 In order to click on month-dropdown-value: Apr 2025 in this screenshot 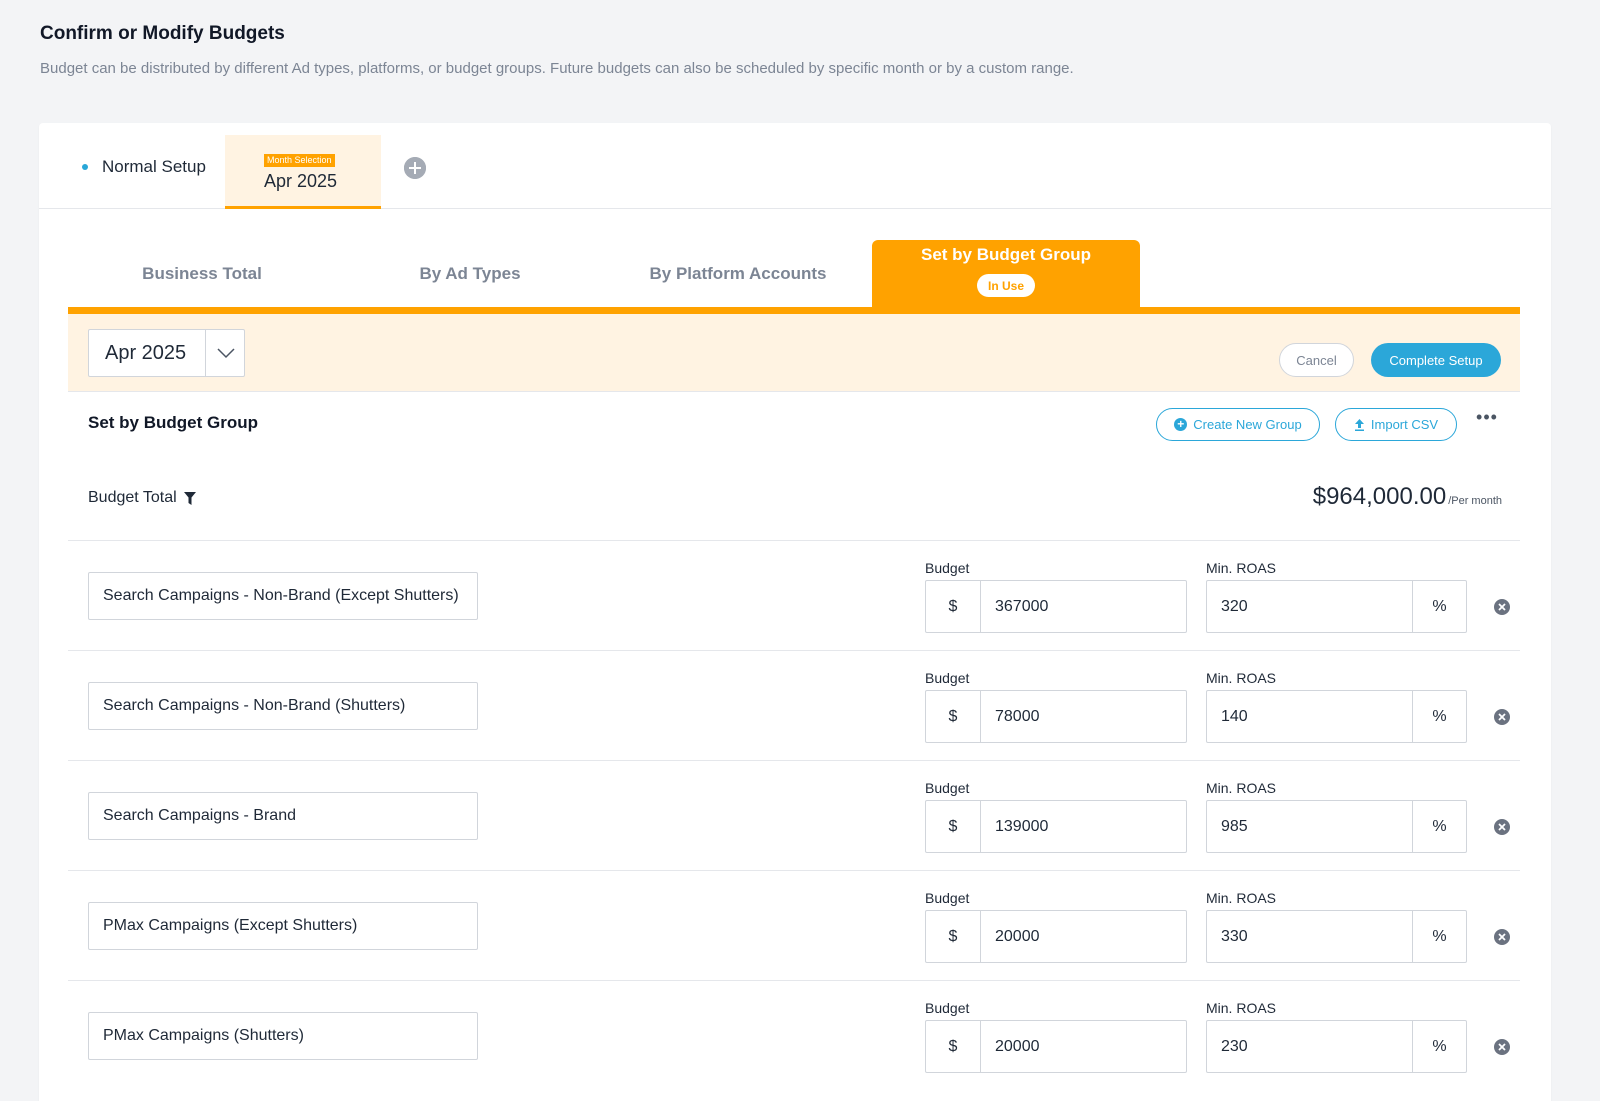, I will do `click(146, 353)`.